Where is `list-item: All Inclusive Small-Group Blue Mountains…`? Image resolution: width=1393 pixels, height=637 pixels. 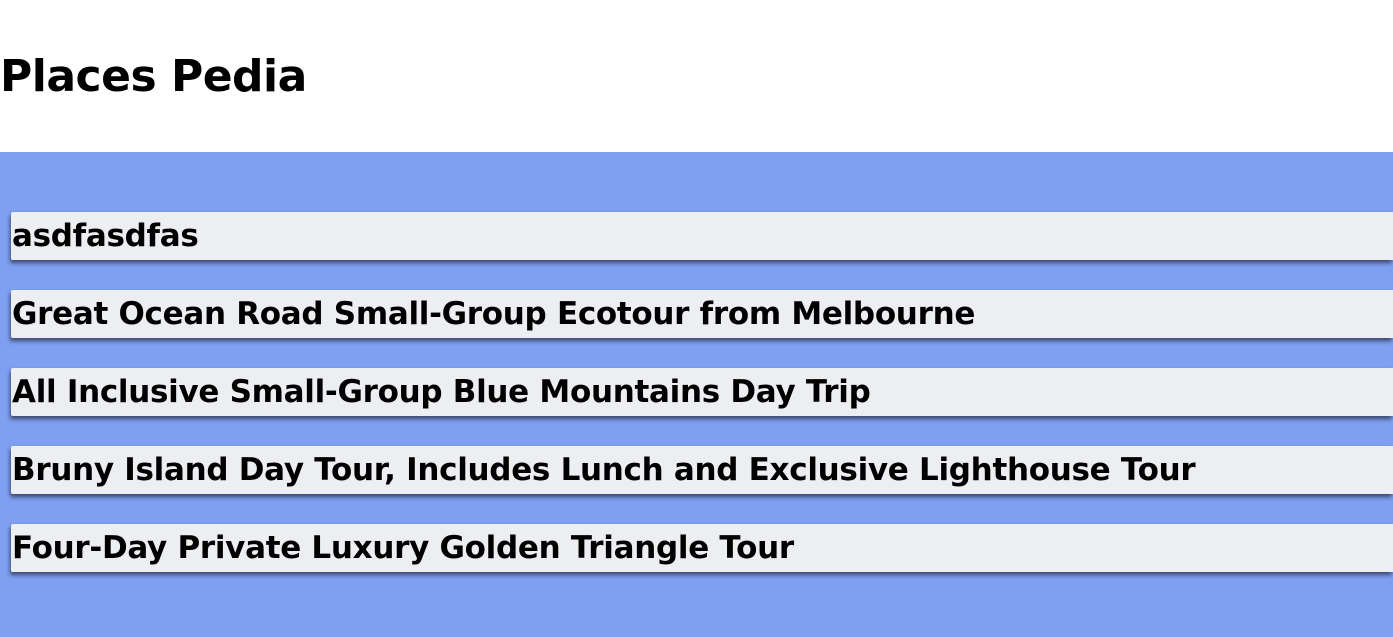 list-item: All Inclusive Small-Group Blue Mountains… is located at coordinates (702, 392).